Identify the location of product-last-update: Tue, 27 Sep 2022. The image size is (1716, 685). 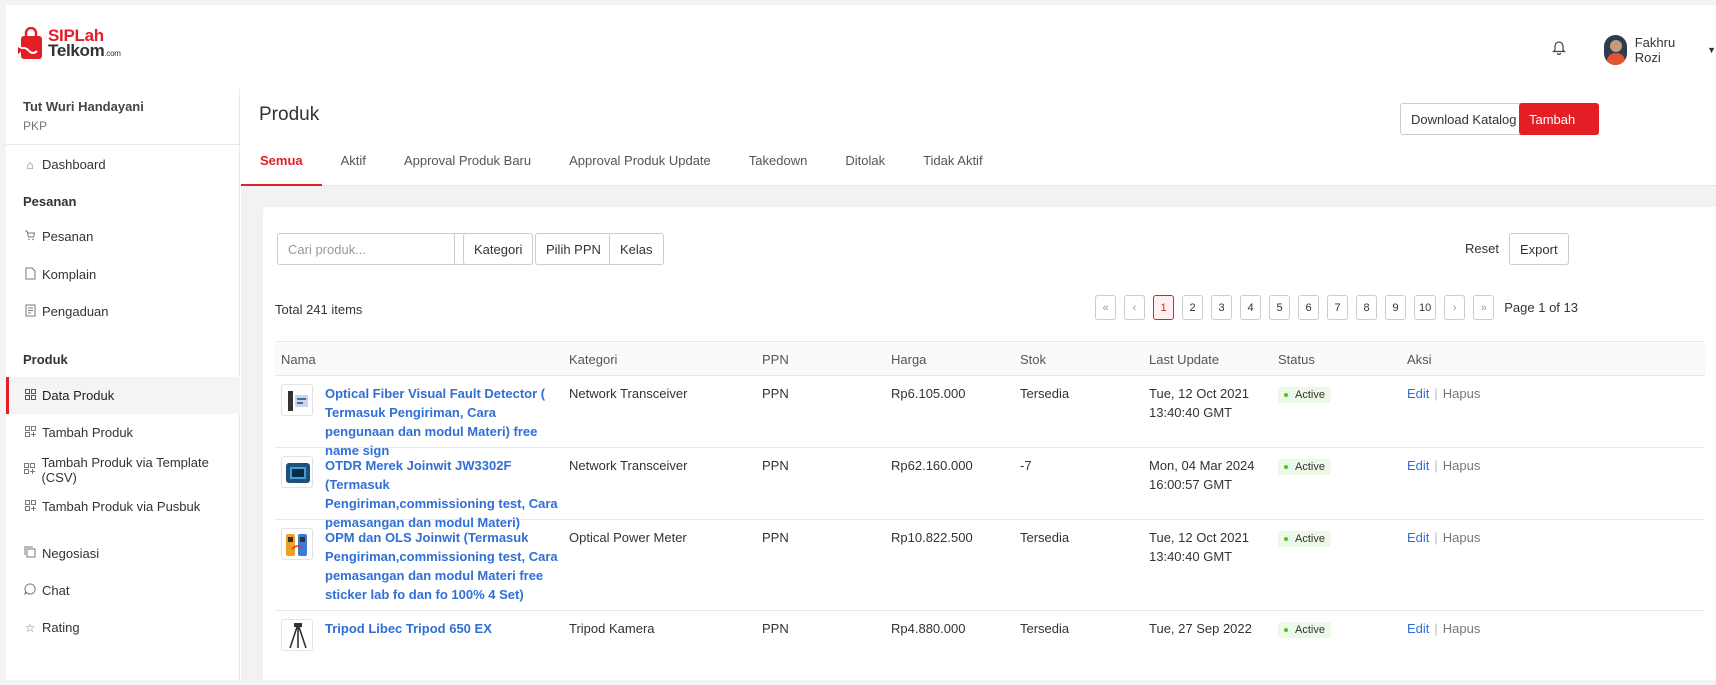
(1200, 628).